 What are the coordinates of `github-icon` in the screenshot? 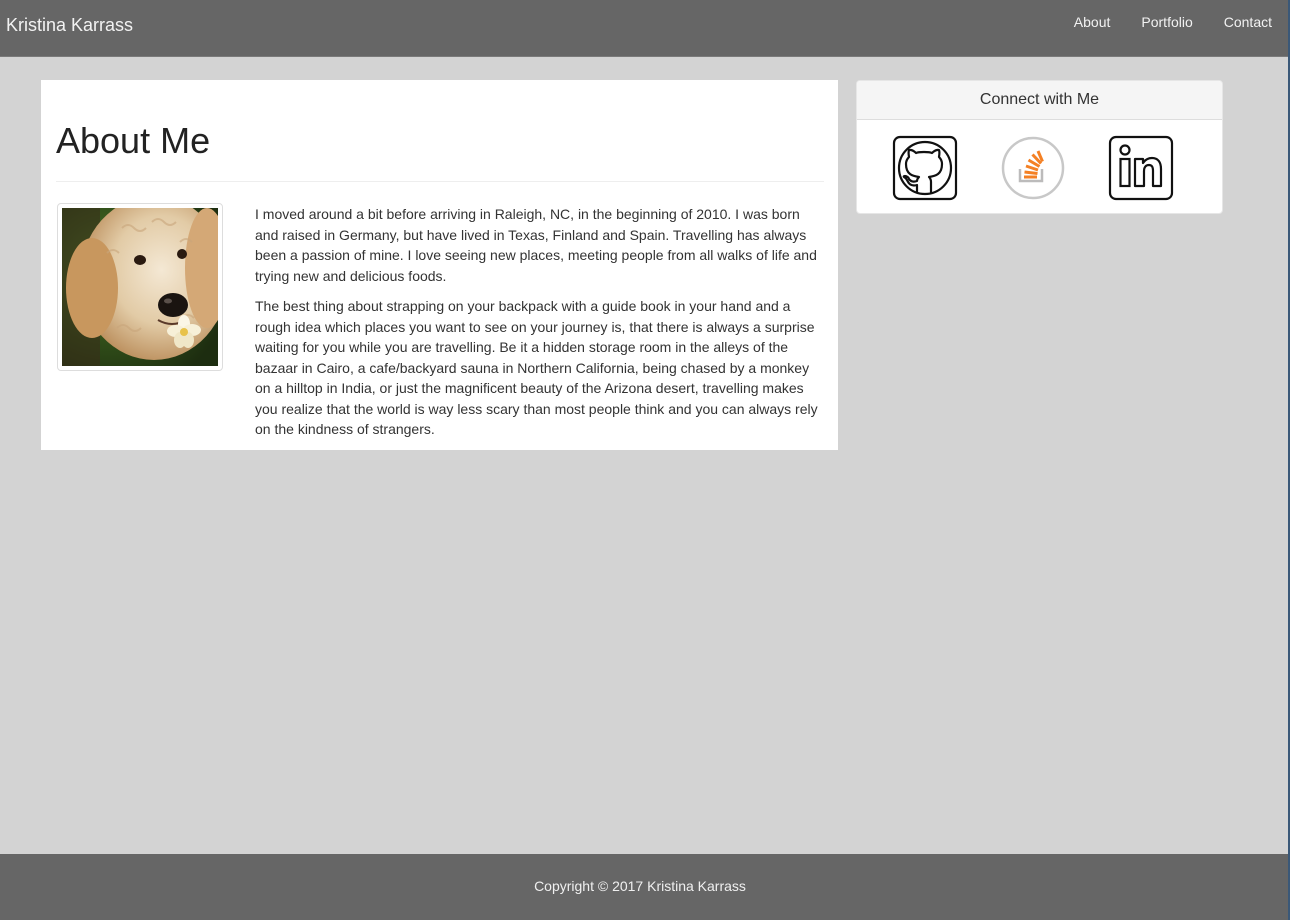 It's located at (925, 168).